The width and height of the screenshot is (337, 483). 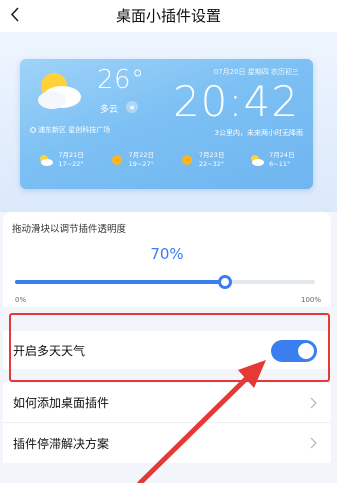 What do you see at coordinates (69, 229) in the screenshot?
I see `opacity-label: 拖动滑块以调节插件透明度` at bounding box center [69, 229].